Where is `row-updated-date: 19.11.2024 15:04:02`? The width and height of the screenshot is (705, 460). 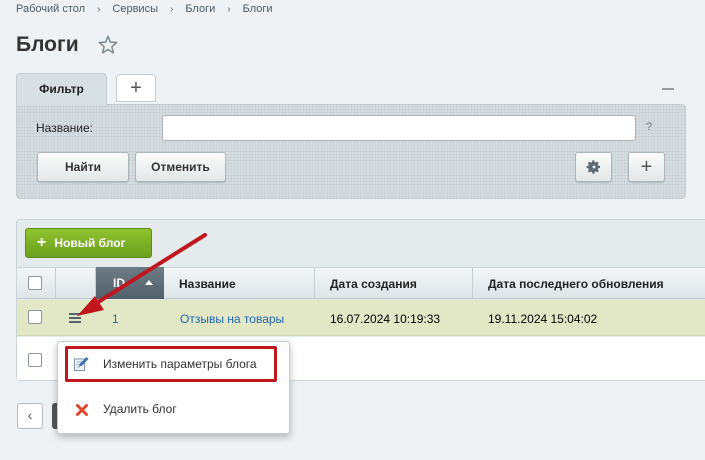 row-updated-date: 19.11.2024 15:04:02 is located at coordinates (543, 319).